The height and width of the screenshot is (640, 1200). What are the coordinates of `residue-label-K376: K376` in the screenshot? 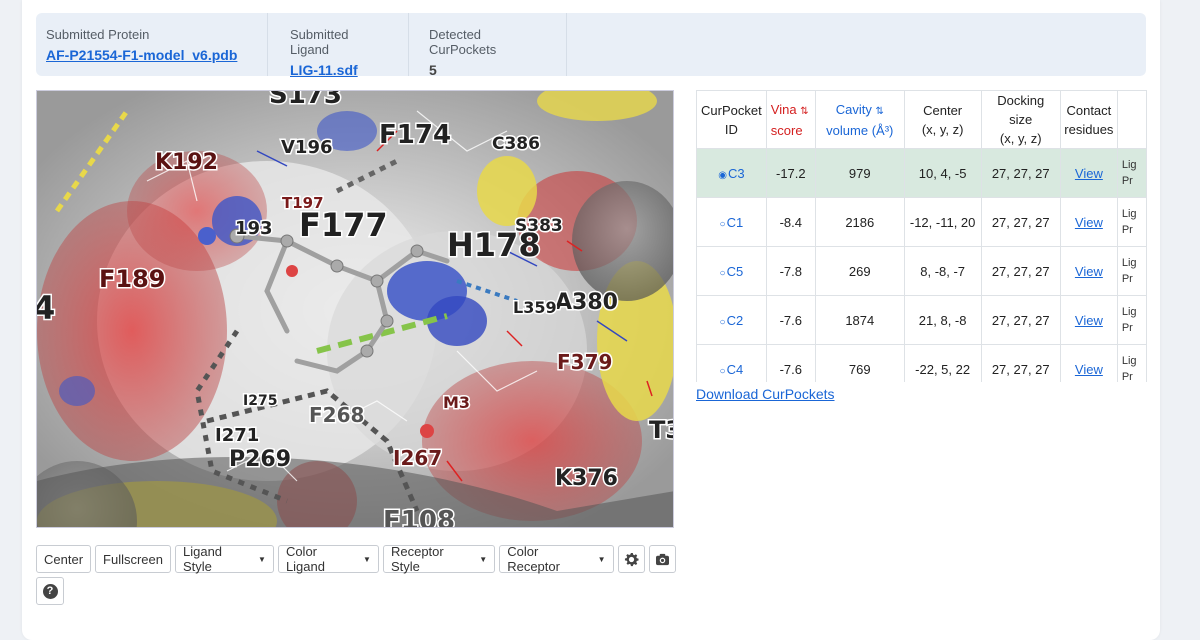 It's located at (586, 478).